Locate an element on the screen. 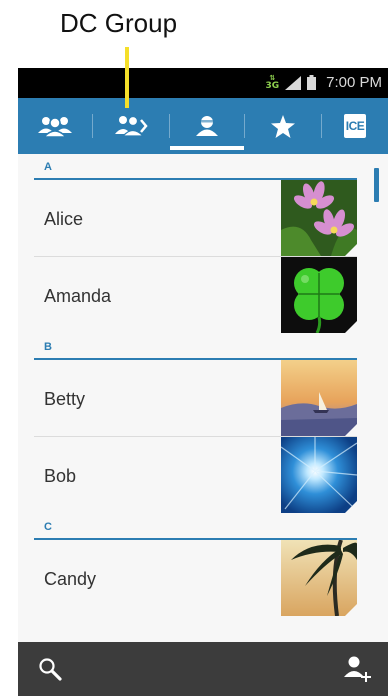 The height and width of the screenshot is (696, 388). selected-tab-indicator is located at coordinates (207, 148).